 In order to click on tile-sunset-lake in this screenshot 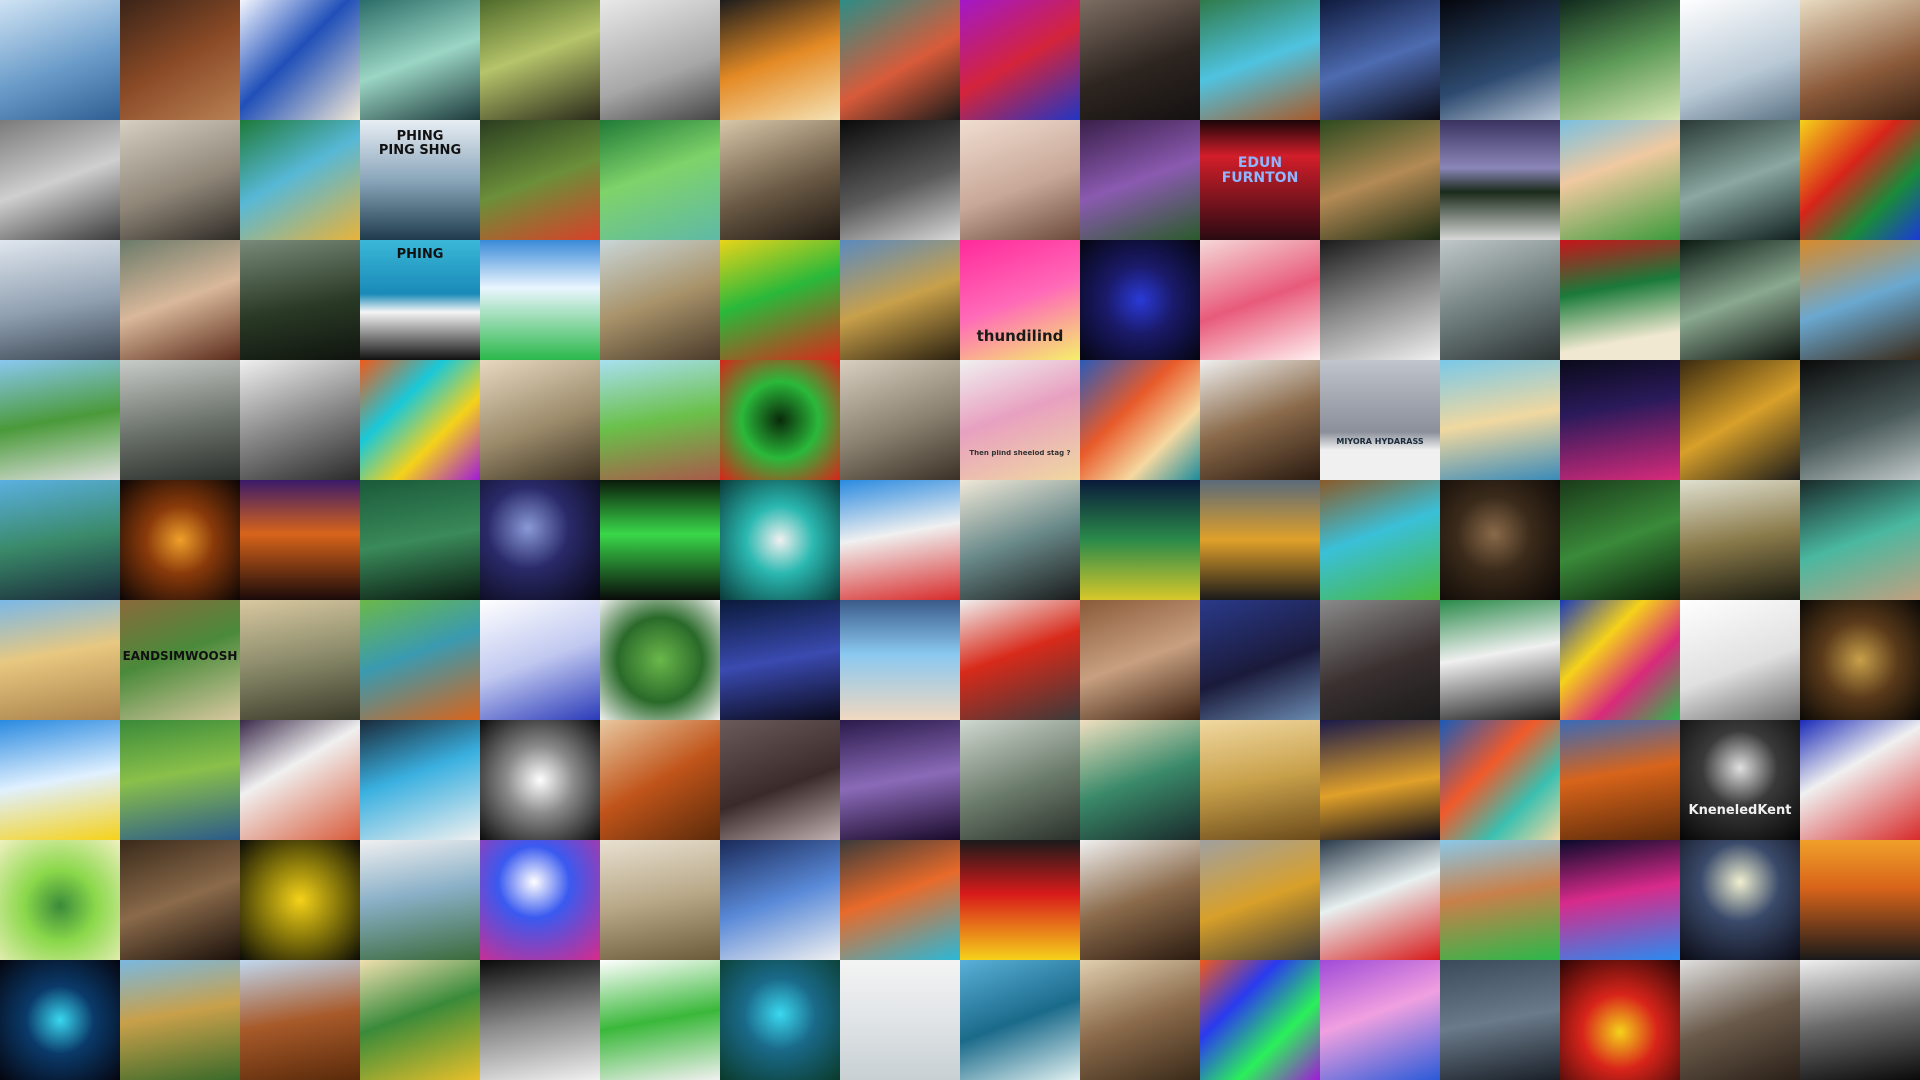, I will do `click(1860, 900)`.